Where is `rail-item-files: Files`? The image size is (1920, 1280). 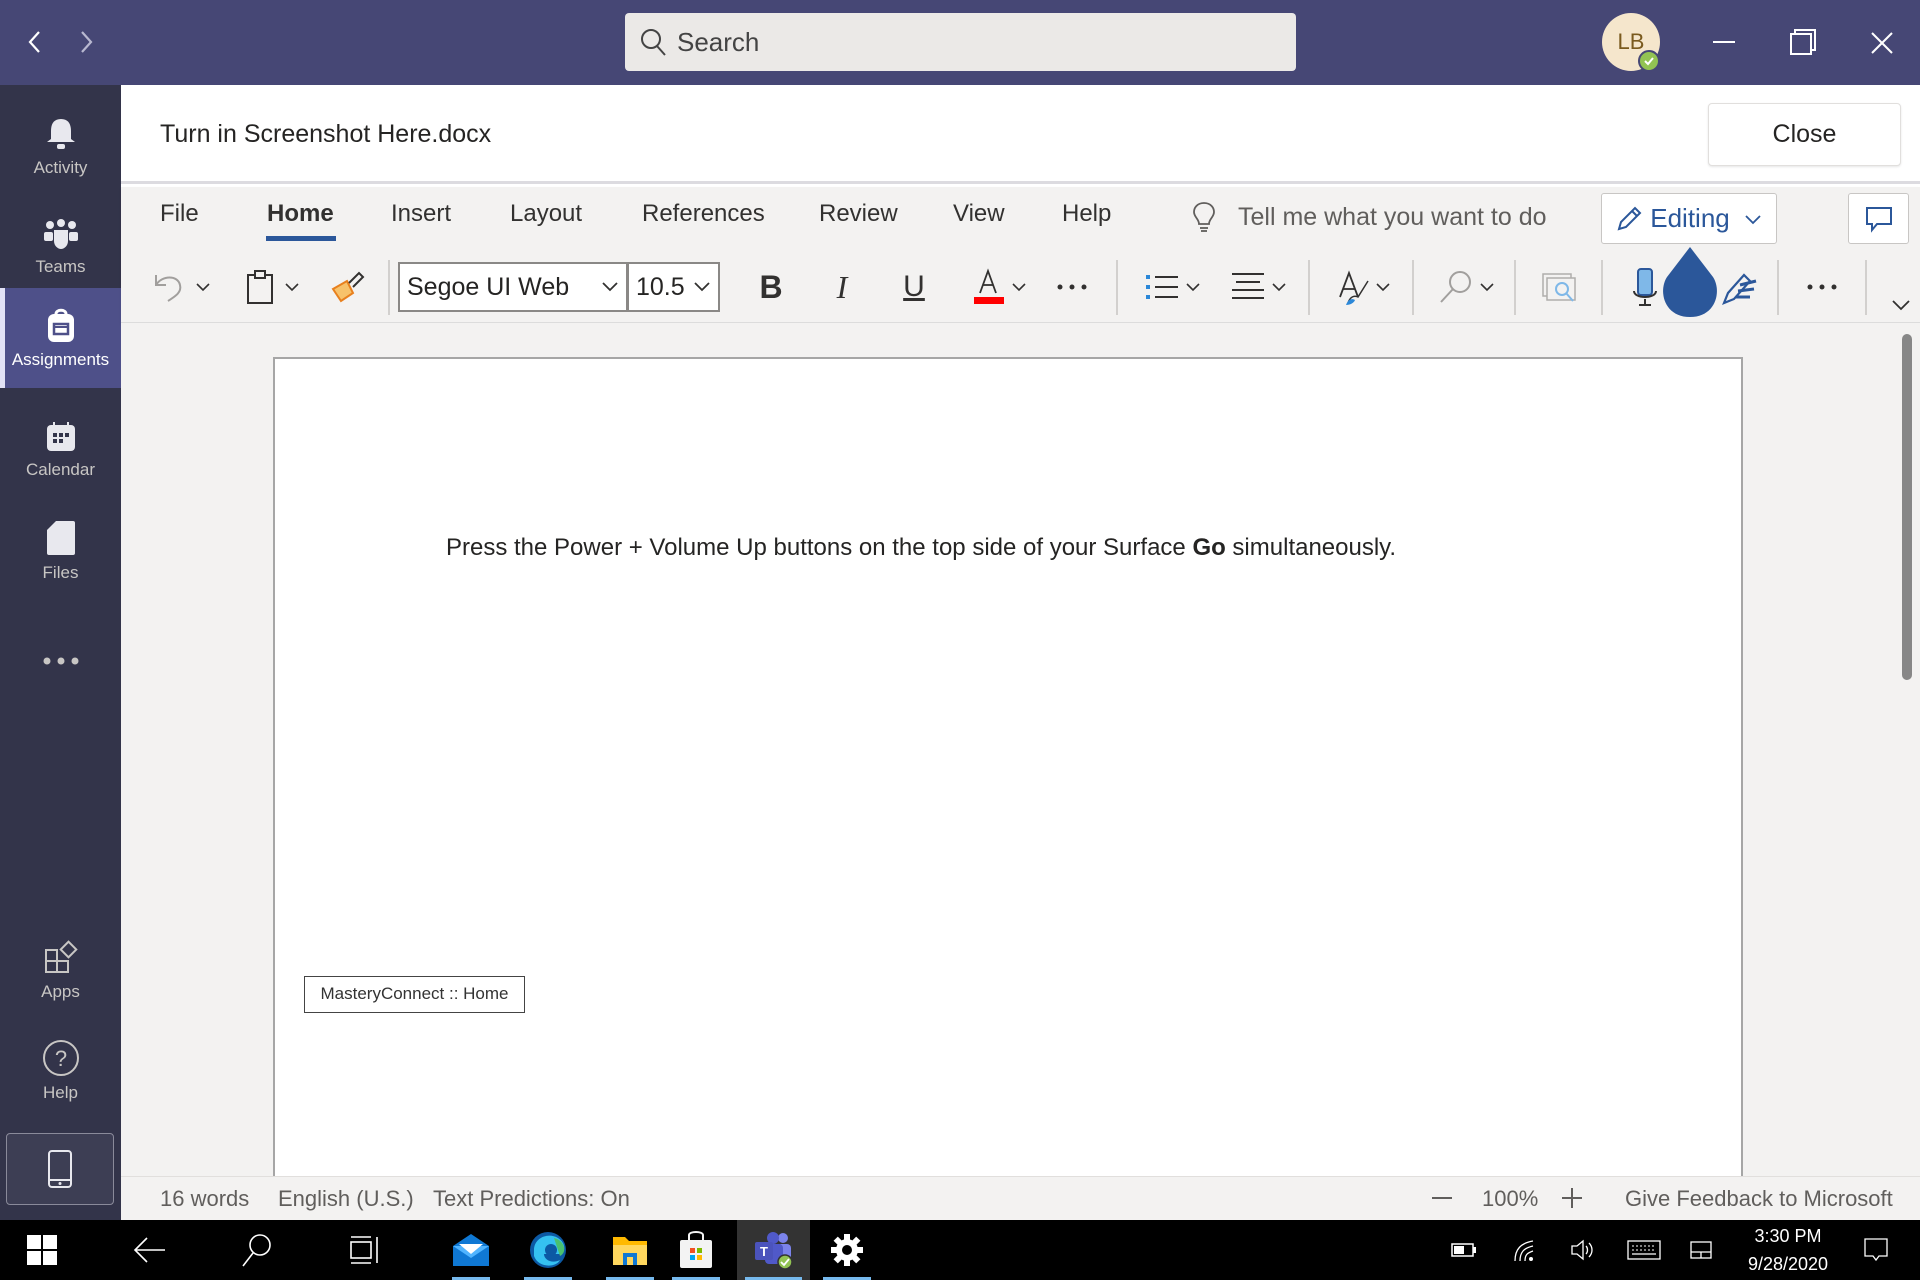 rail-item-files: Files is located at coordinates (60, 551).